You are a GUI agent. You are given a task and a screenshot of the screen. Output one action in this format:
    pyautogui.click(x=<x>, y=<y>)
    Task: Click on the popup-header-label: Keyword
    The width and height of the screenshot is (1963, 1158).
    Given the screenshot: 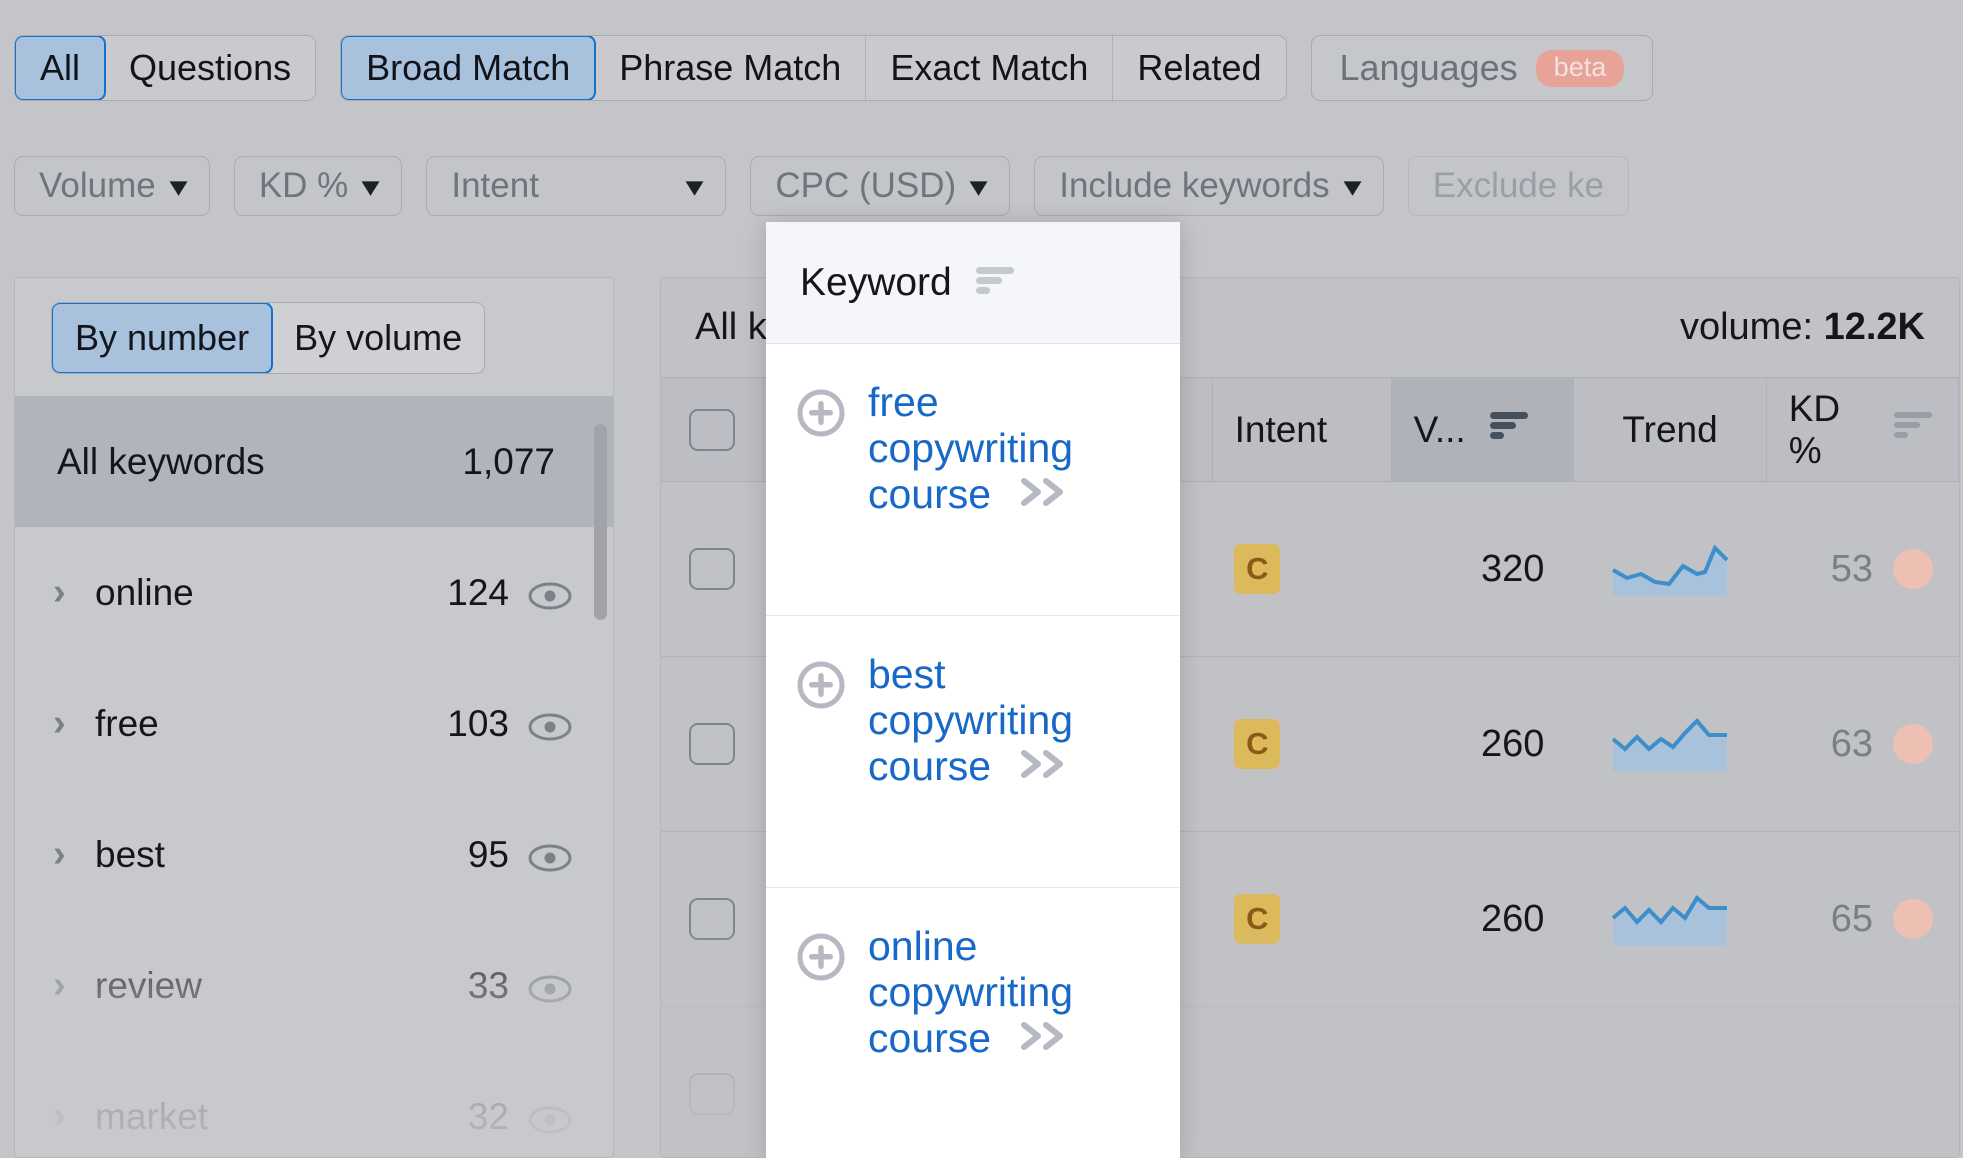 What is the action you would take?
    pyautogui.click(x=876, y=282)
    